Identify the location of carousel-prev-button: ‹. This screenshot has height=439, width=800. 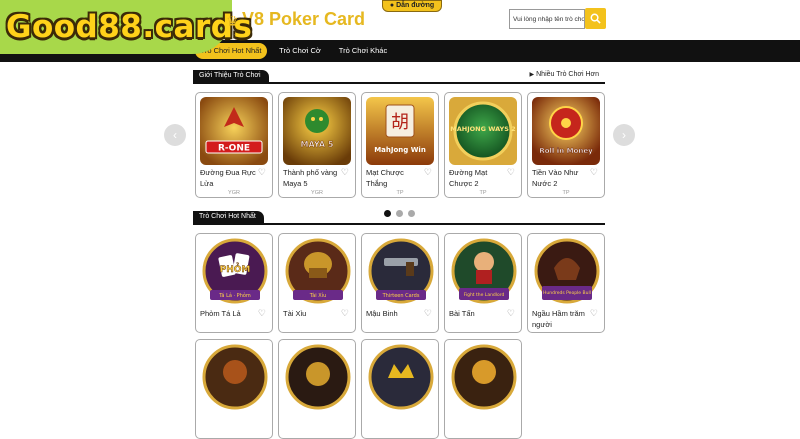
(175, 135).